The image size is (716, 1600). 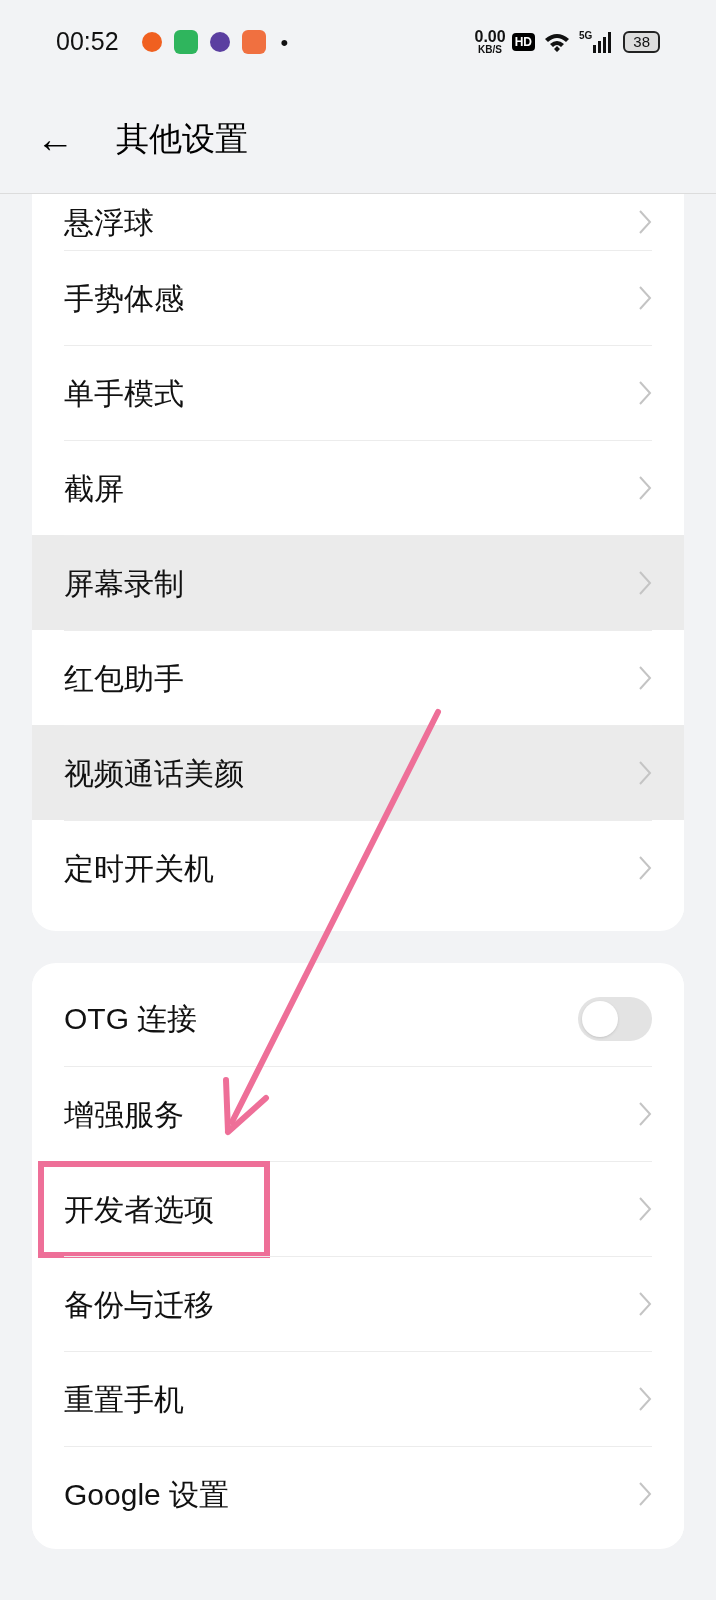 I want to click on row-label: 增强服务, so click(x=124, y=1114).